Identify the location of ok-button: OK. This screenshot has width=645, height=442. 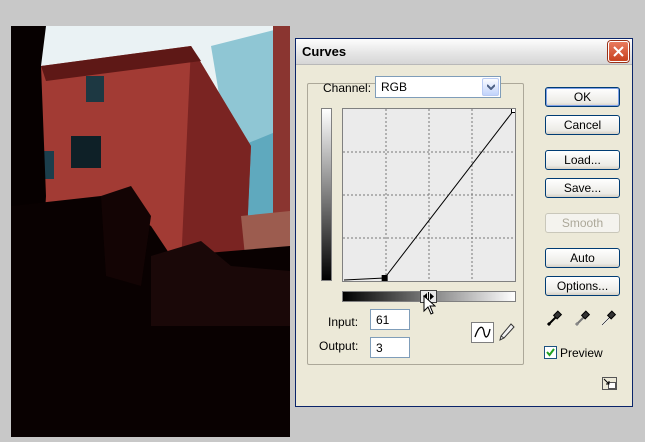
(582, 97).